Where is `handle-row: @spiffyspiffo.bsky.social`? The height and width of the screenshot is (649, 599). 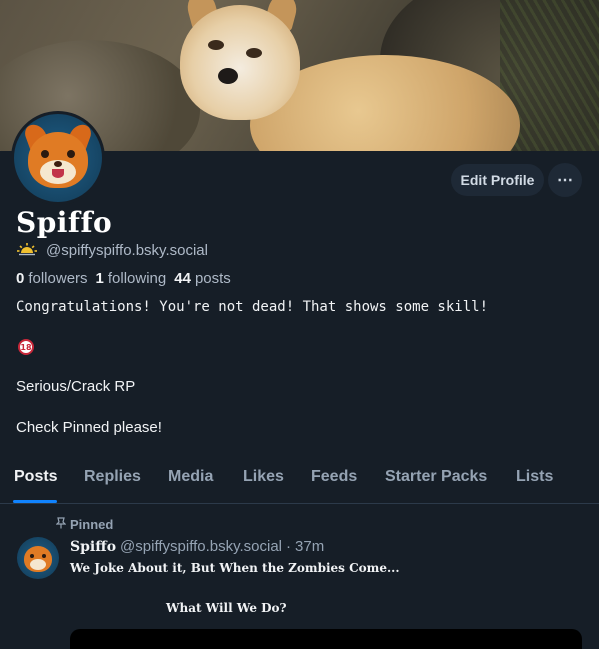 handle-row: @spiffyspiffo.bsky.social is located at coordinates (112, 250).